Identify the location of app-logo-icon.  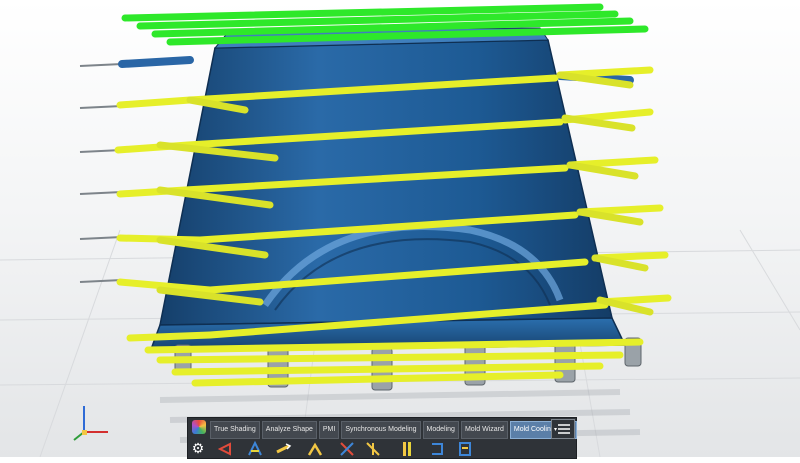
(199, 427).